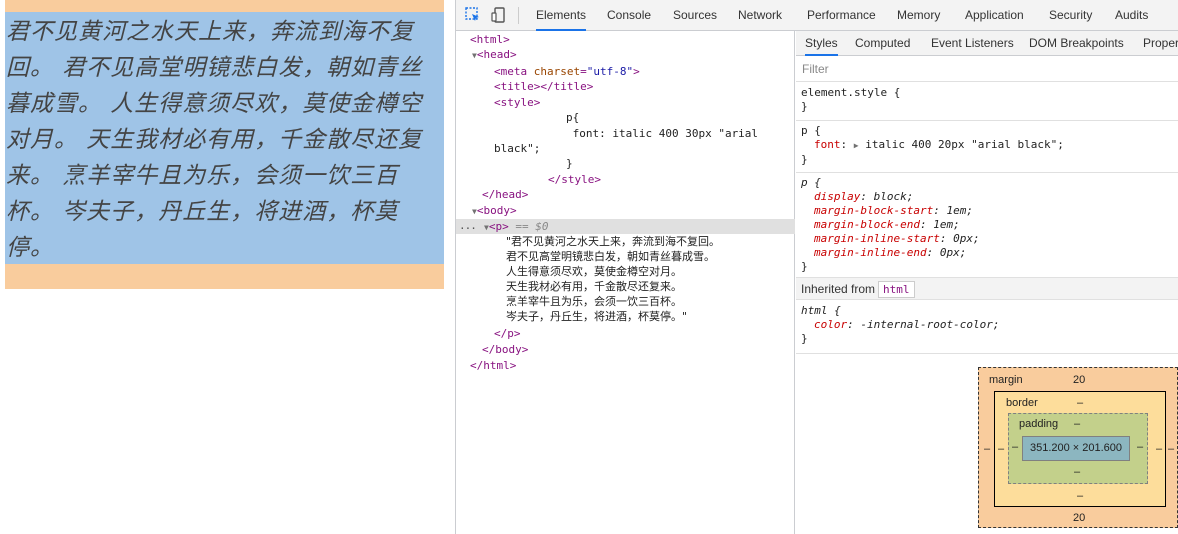 The height and width of the screenshot is (534, 1178). What do you see at coordinates (1077, 472) in the screenshot?
I see `padding-bottom-value: –` at bounding box center [1077, 472].